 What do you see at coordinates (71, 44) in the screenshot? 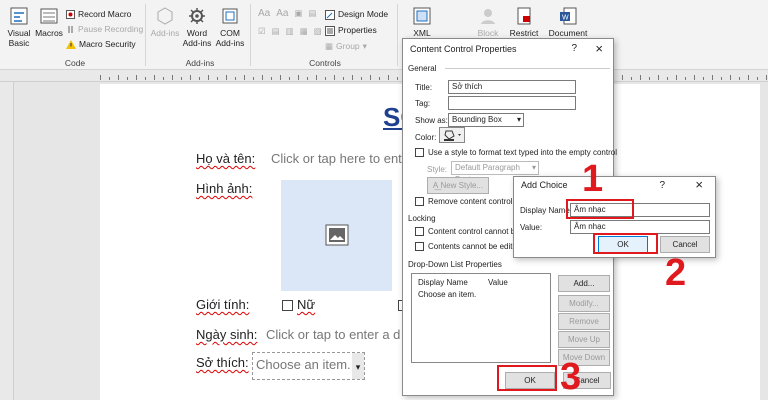
I see `warning-icon` at bounding box center [71, 44].